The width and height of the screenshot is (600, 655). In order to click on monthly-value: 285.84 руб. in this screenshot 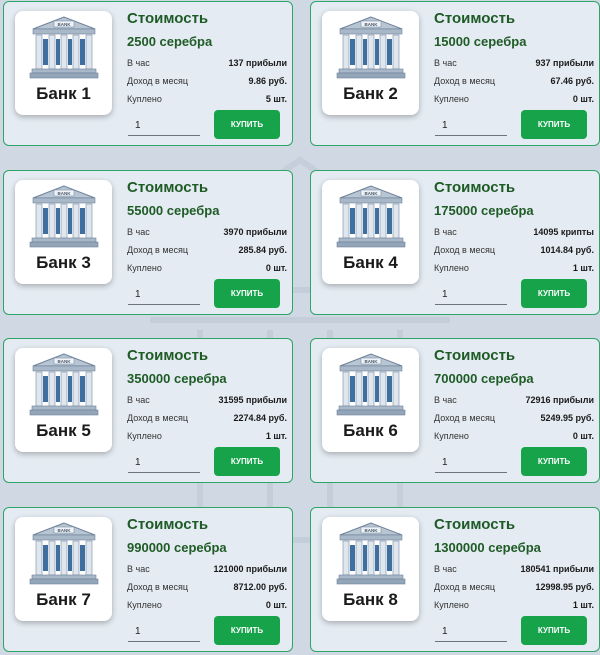, I will do `click(262, 250)`.